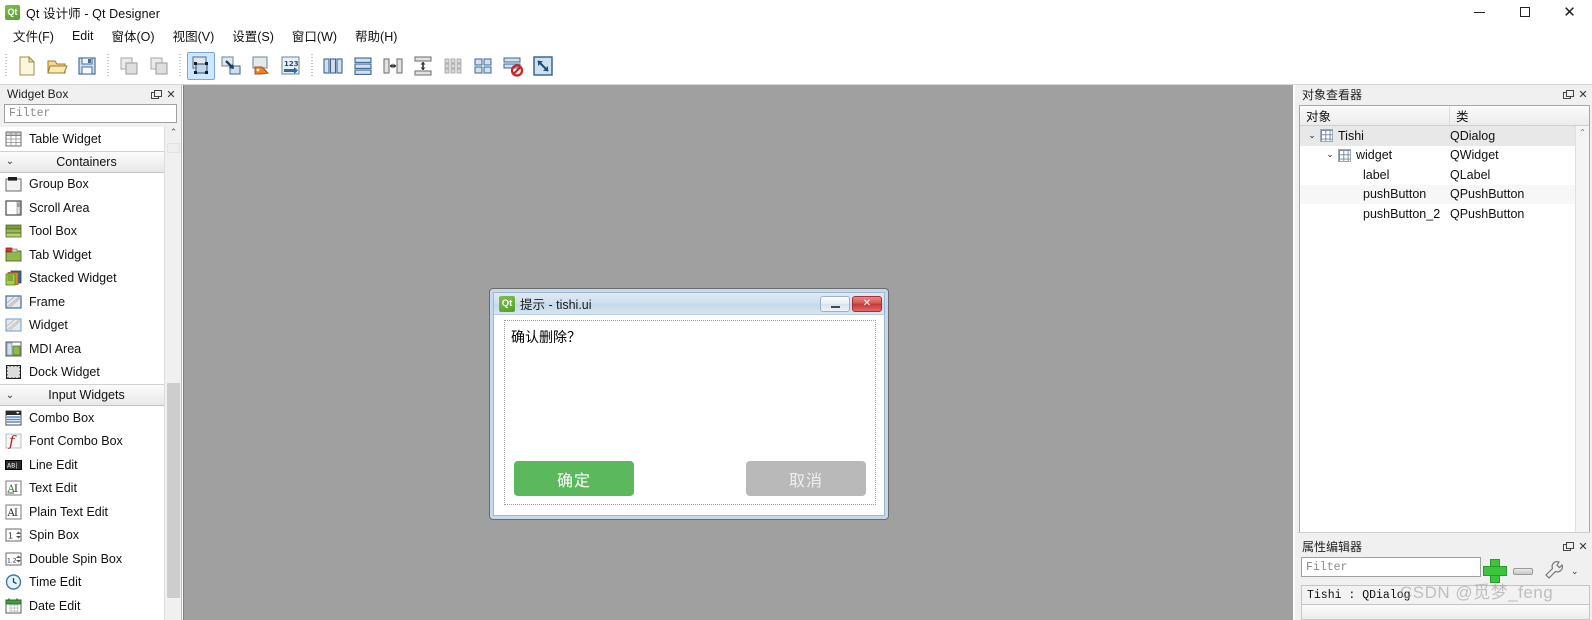 The image size is (1592, 620). What do you see at coordinates (90, 535) in the screenshot?
I see `widget-item-spin-box: 1 Spin Box` at bounding box center [90, 535].